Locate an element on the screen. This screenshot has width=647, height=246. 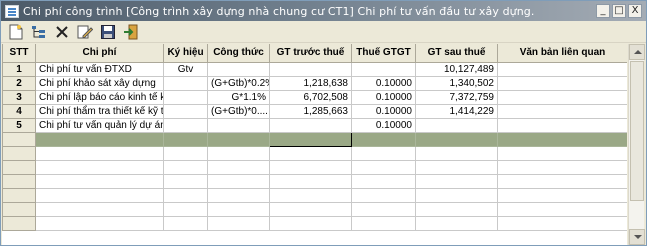
cell-gt-truoc-thue-focused is located at coordinates (310, 139).